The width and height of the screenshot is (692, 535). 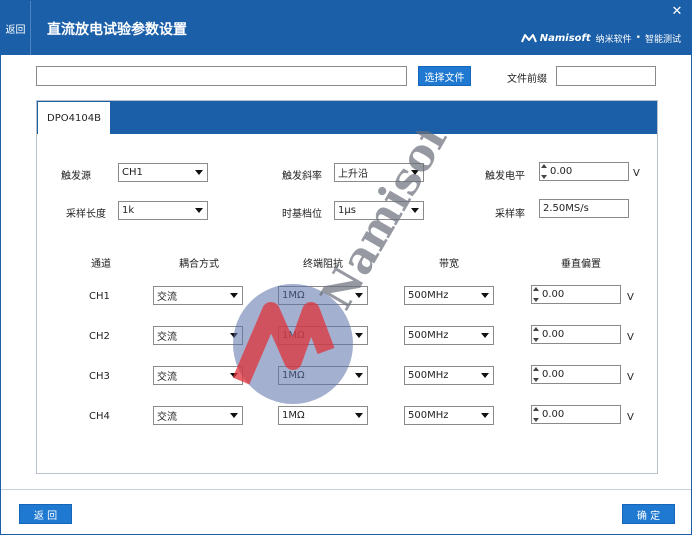 What do you see at coordinates (117, 30) in the screenshot?
I see `window-title: 直流放电试验参数设置` at bounding box center [117, 30].